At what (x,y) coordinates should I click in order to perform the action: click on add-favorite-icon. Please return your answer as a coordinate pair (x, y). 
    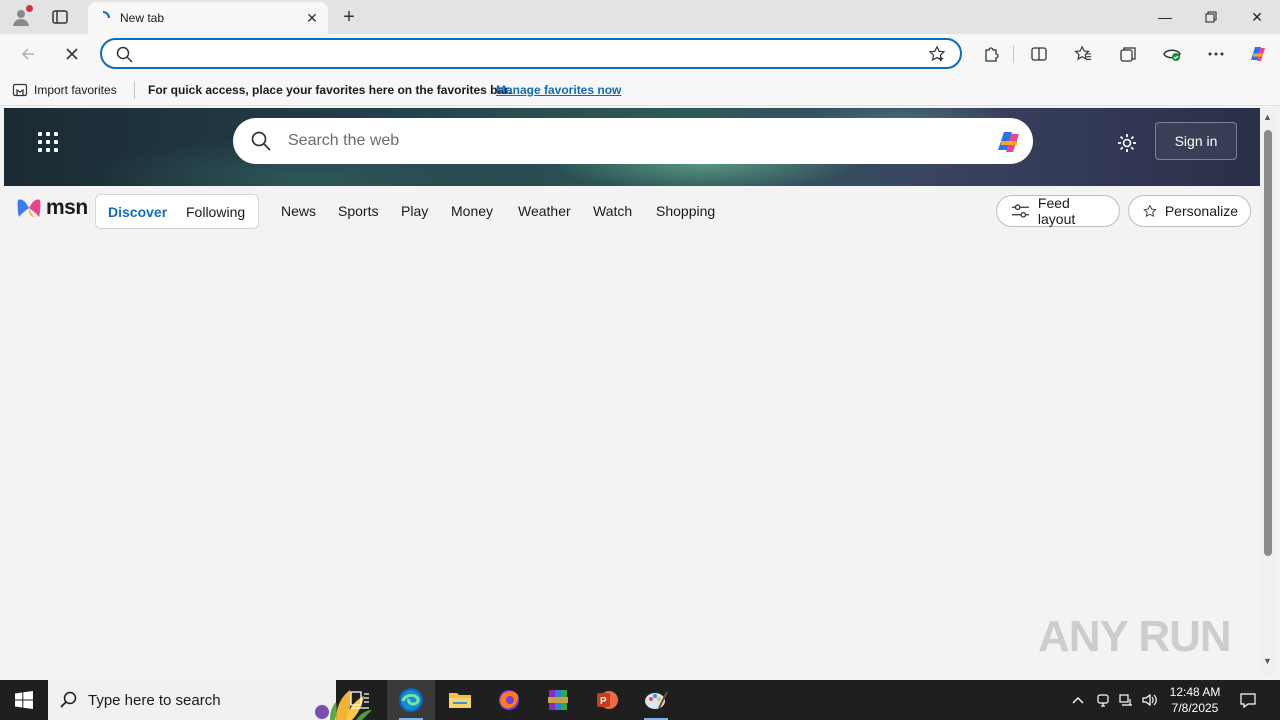
    Looking at the image, I should click on (937, 54).